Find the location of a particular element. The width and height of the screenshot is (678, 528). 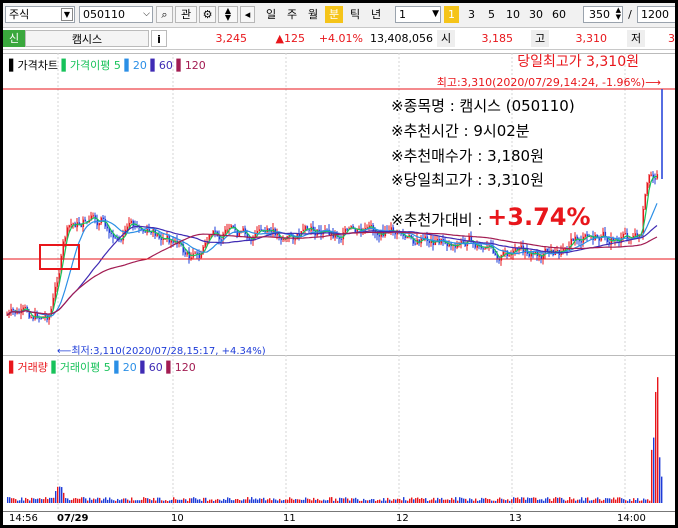

period-day: 일 is located at coordinates (271, 14).